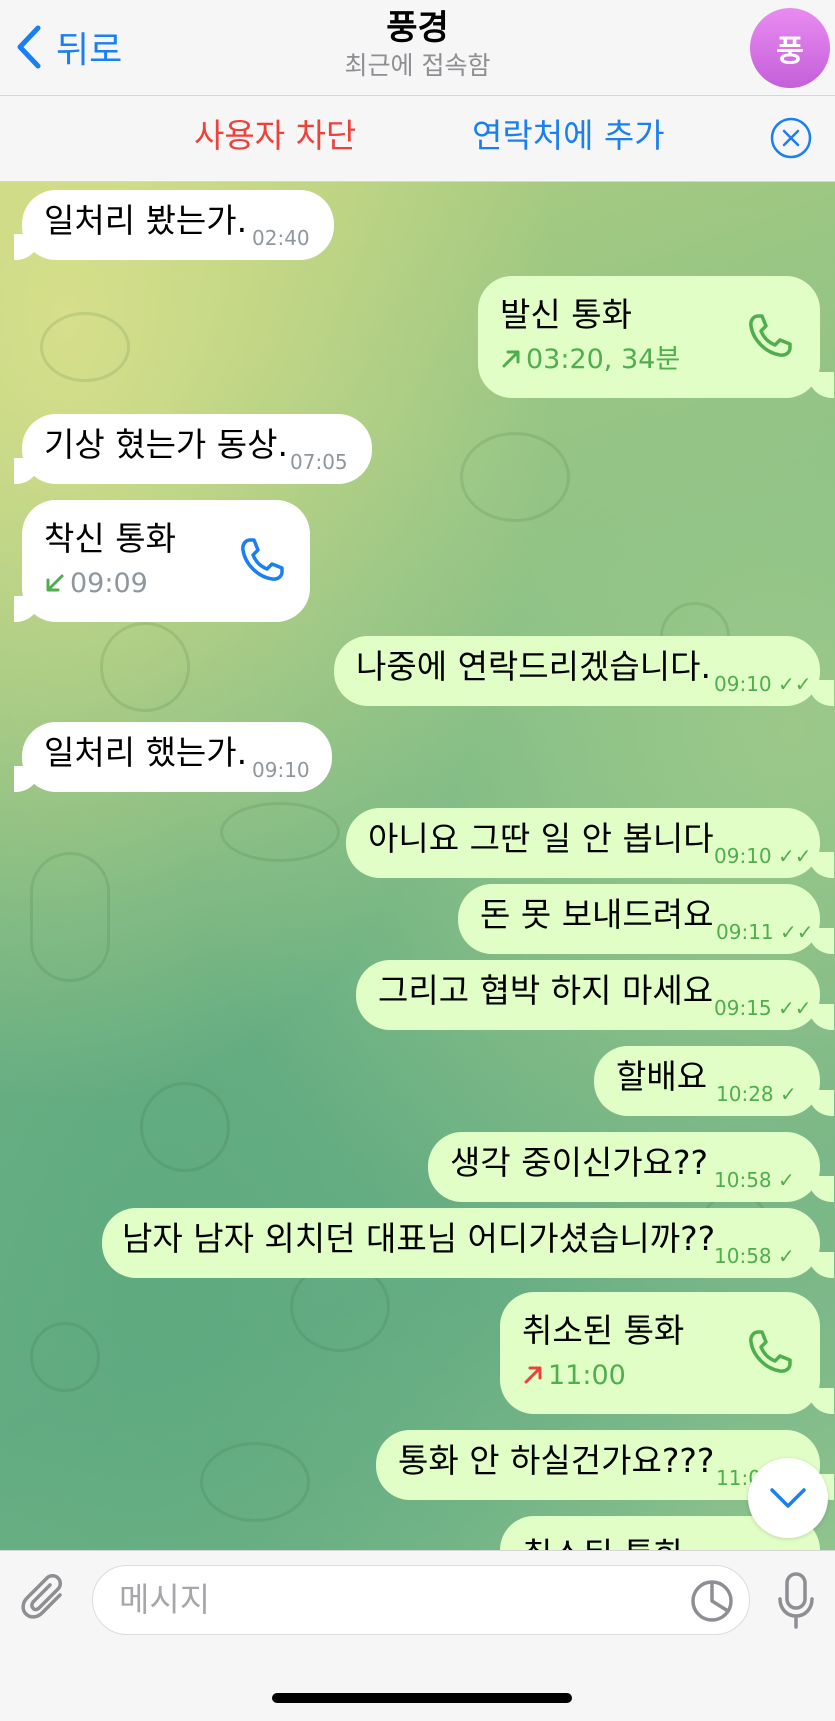 The width and height of the screenshot is (835, 1721). What do you see at coordinates (146, 220) in the screenshot?
I see `message-text: 일처리 봤는가.` at bounding box center [146, 220].